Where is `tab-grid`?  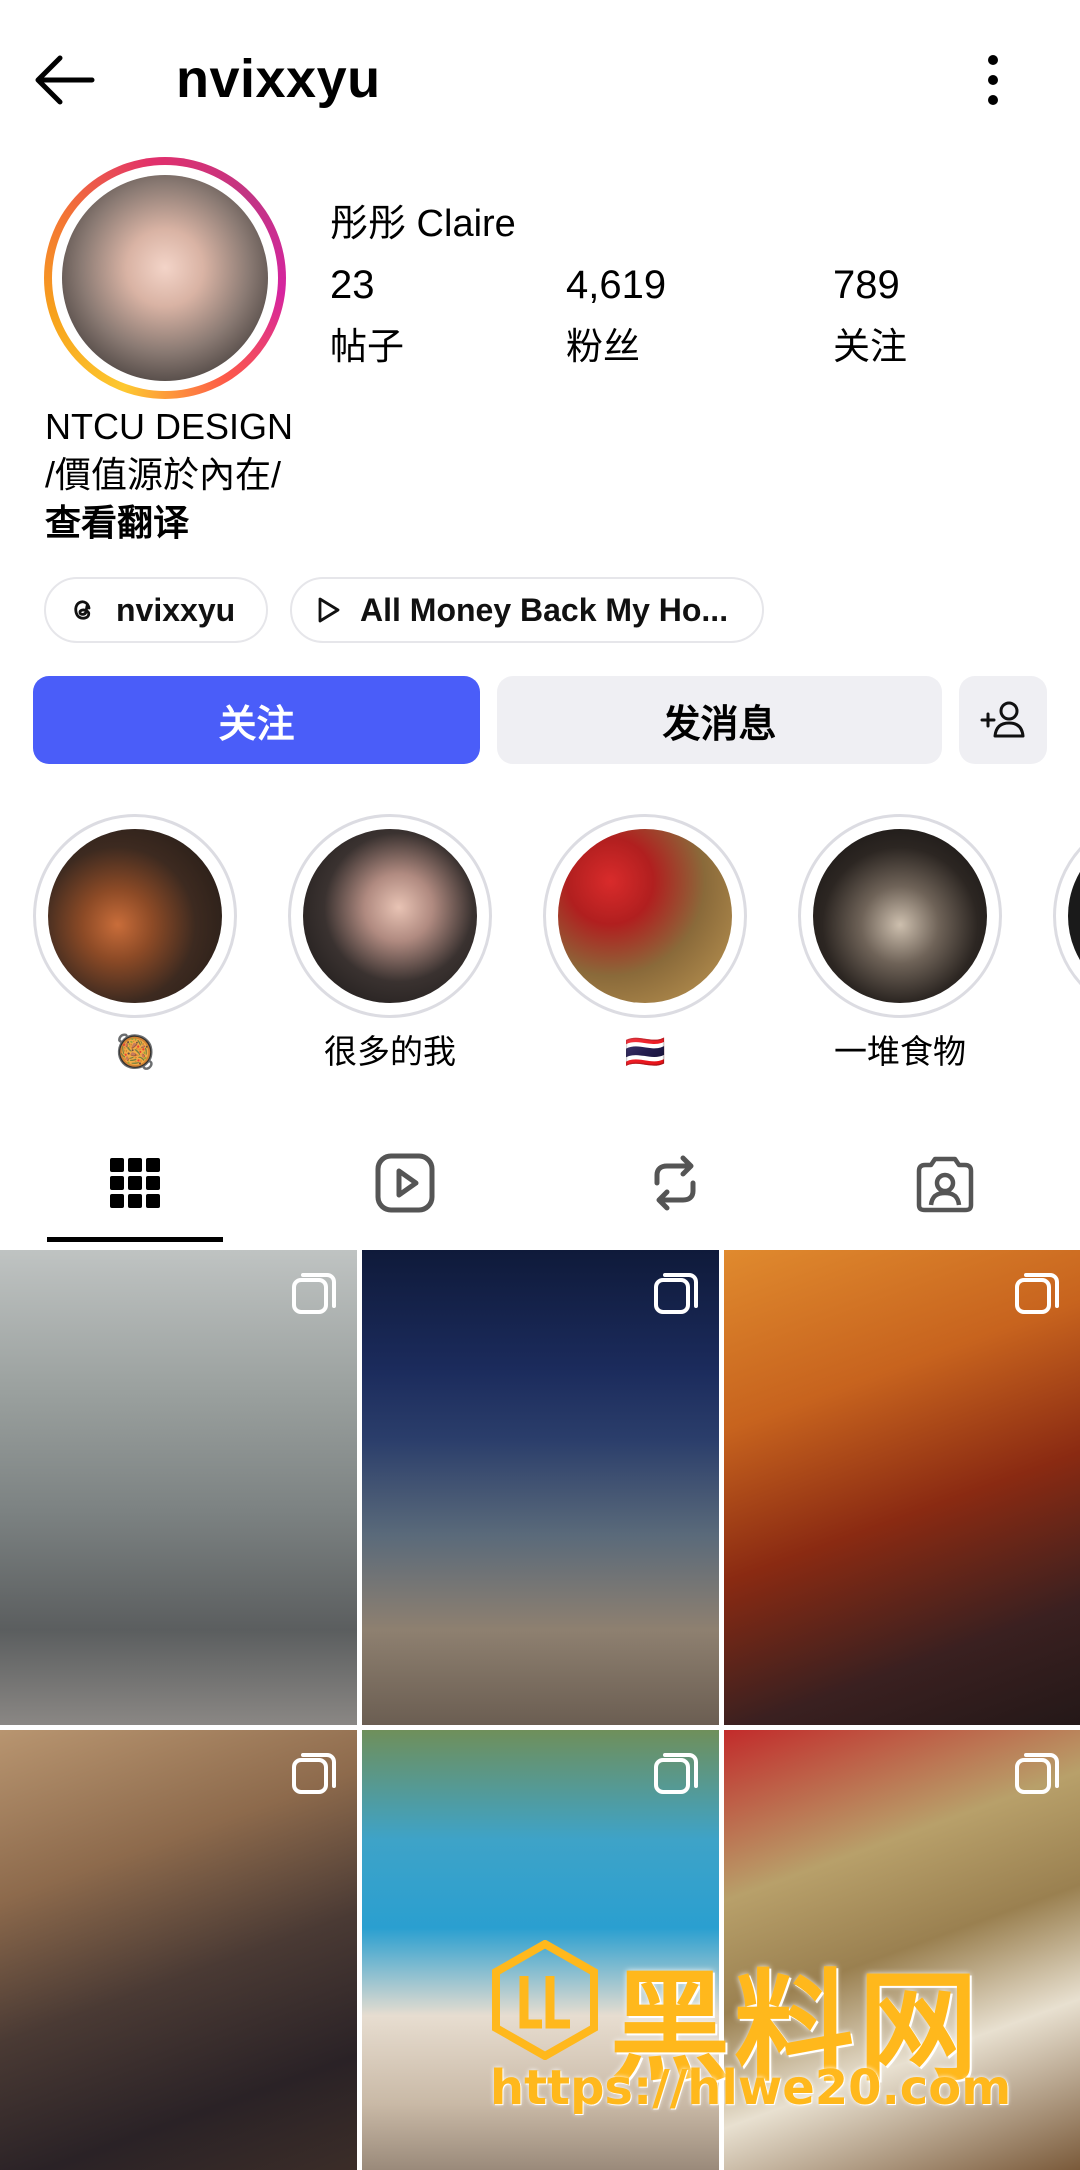
tab-grid is located at coordinates (135, 1182).